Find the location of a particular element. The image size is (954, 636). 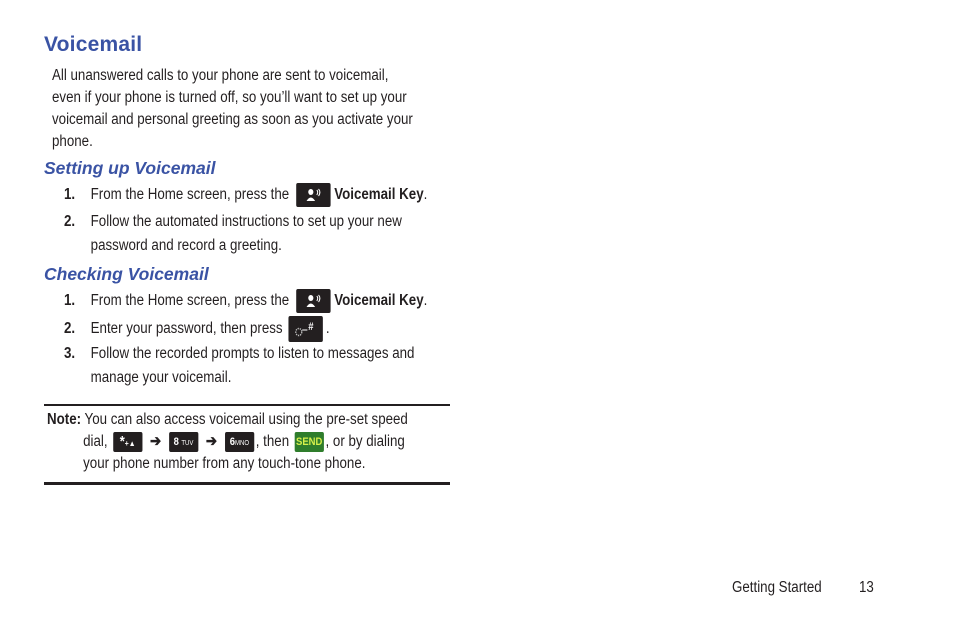

note-bottom-rule is located at coordinates (247, 483).